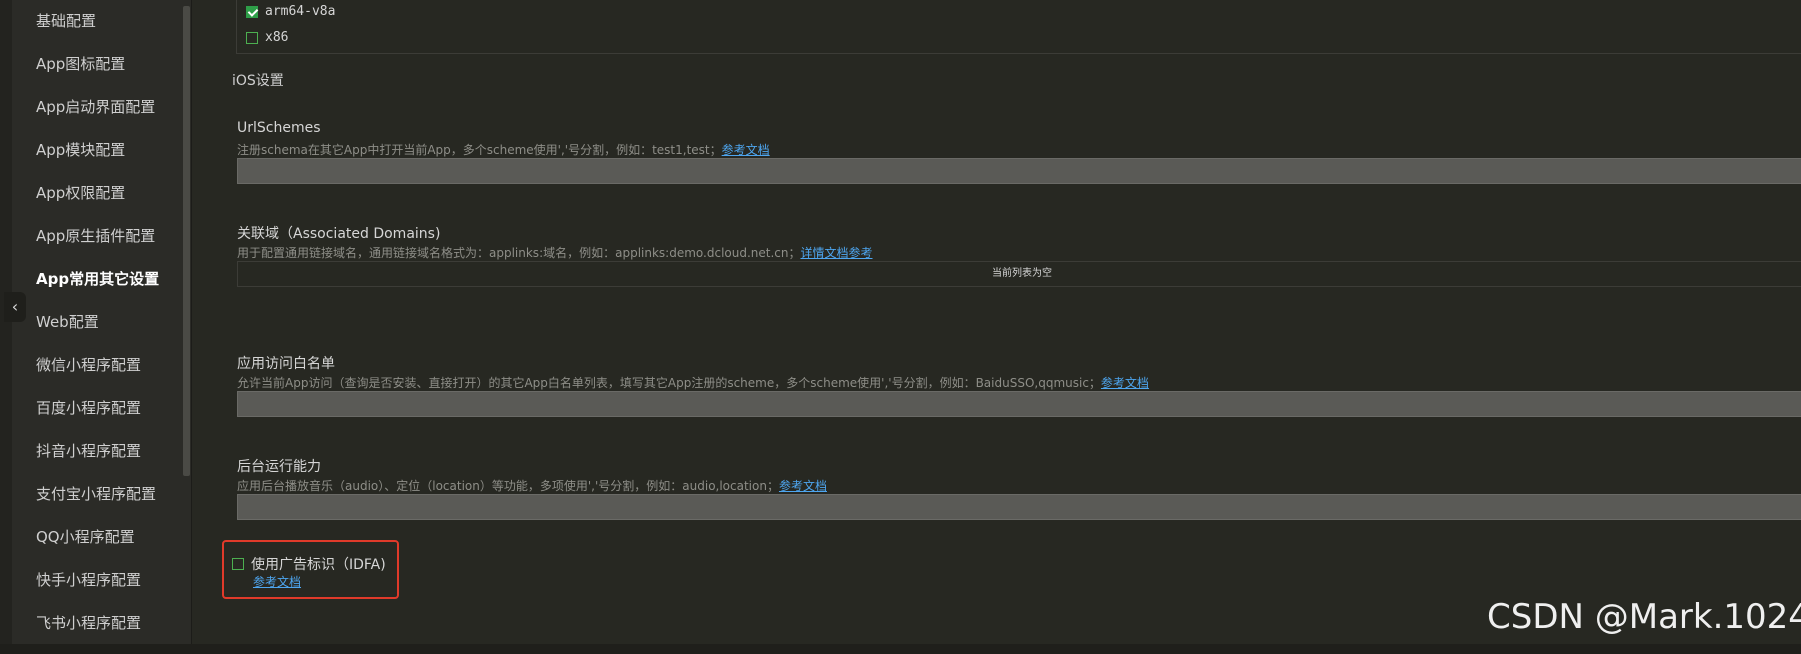  I want to click on sidebar-item: 快手小程序配置, so click(106, 580).